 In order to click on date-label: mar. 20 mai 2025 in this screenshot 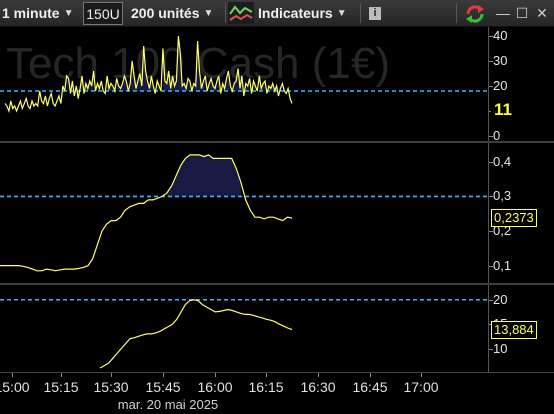, I will do `click(168, 404)`.